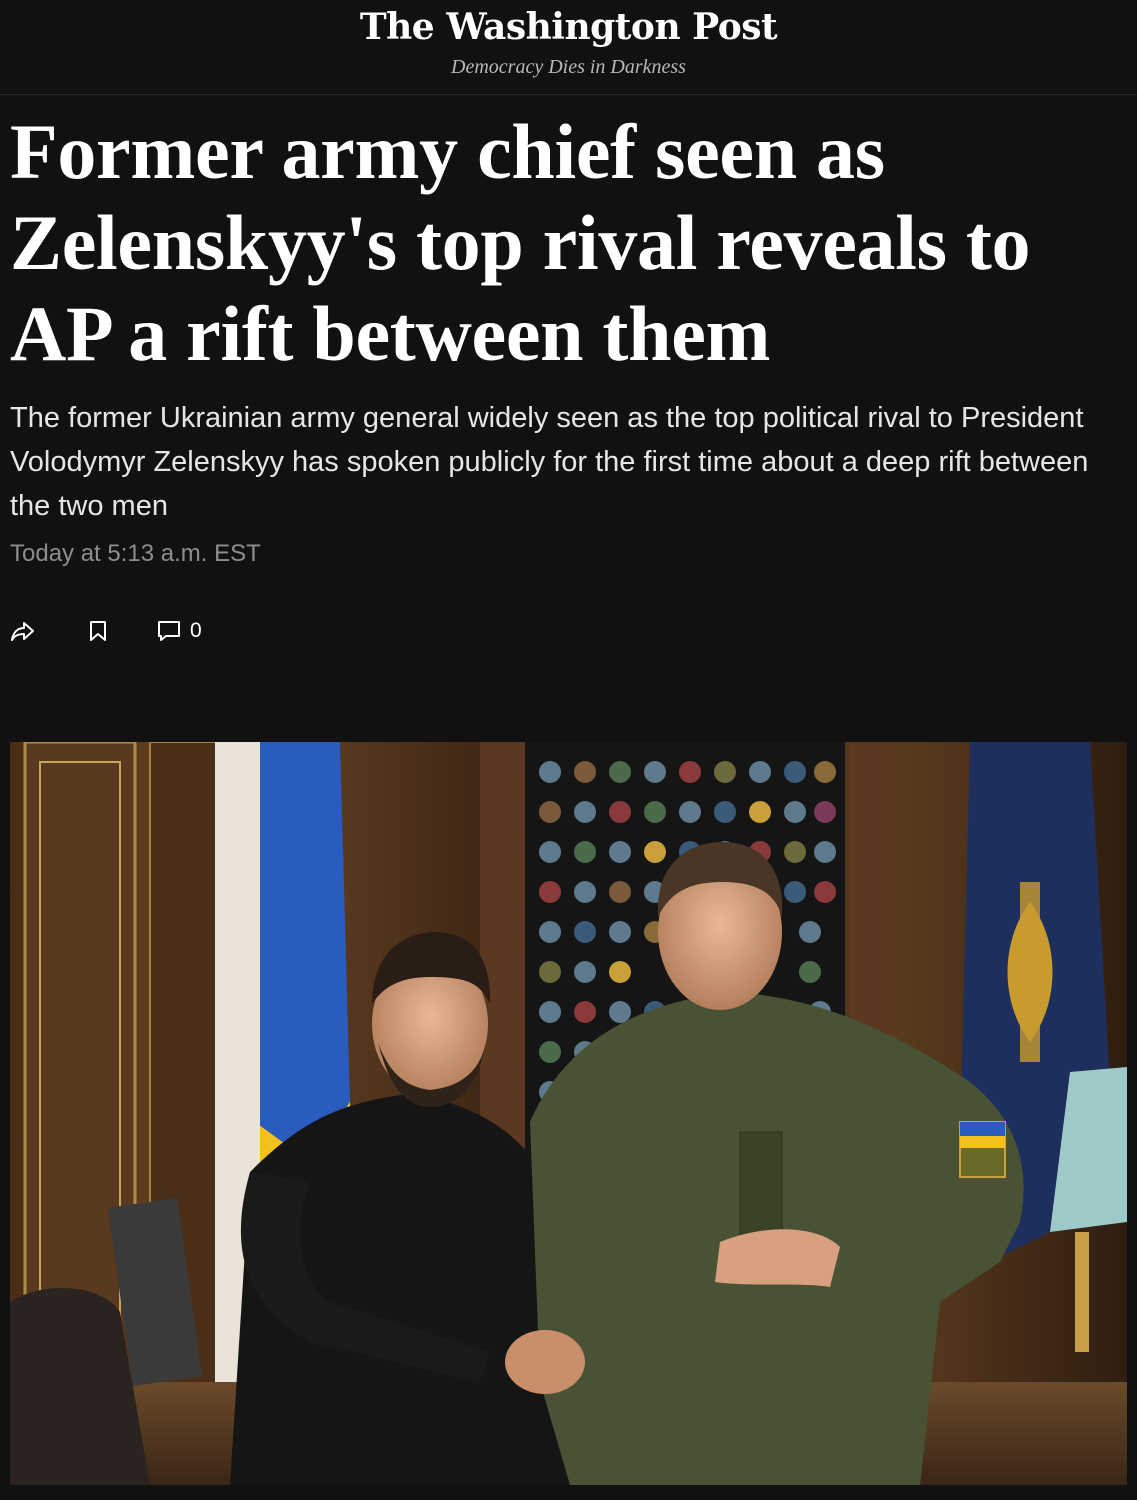  I want to click on share-button, so click(25, 631).